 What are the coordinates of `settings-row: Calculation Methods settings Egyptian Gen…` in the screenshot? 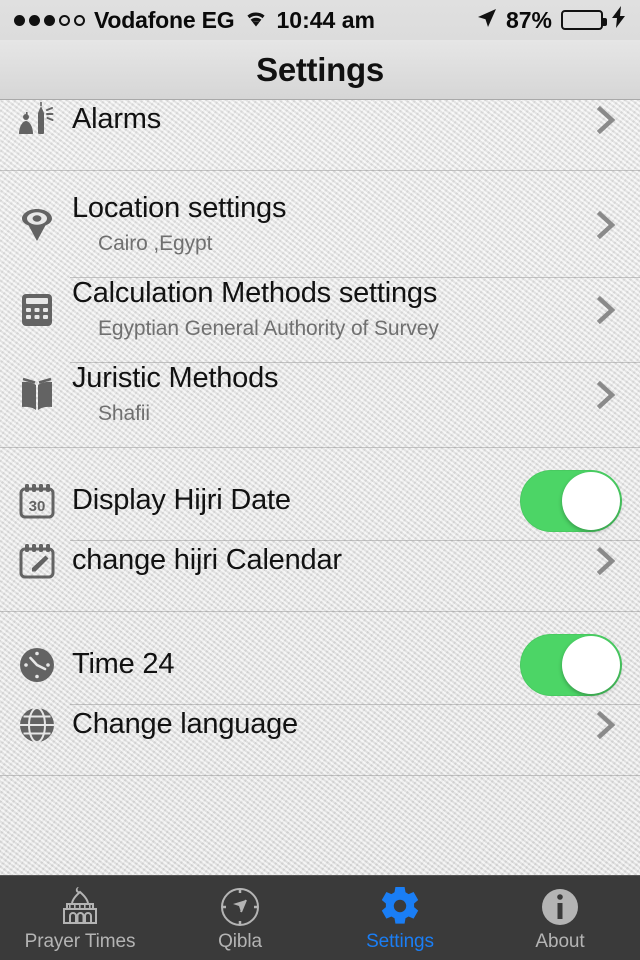 It's located at (320, 319).